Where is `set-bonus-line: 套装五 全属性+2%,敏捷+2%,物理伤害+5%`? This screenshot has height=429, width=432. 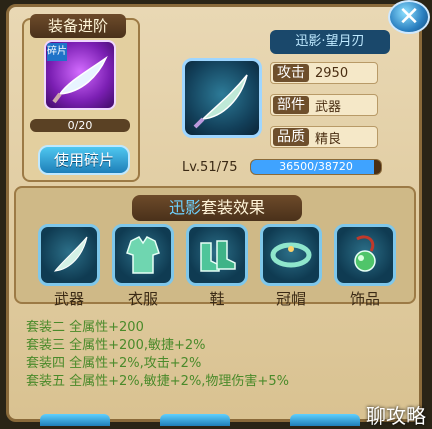
set-bonus-line: 套装五 全属性+2%,敏捷+2%,物理伤害+5% is located at coordinates (157, 381).